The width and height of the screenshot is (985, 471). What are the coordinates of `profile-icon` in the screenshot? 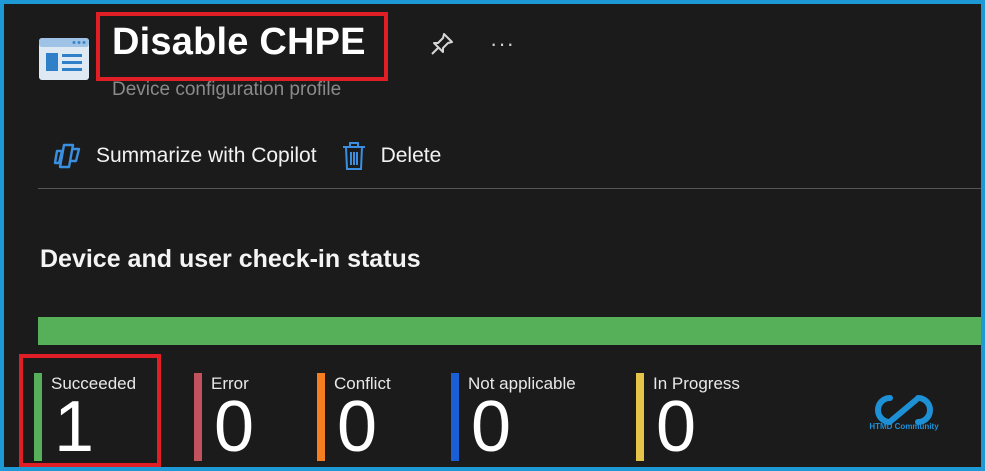 It's located at (64, 59).